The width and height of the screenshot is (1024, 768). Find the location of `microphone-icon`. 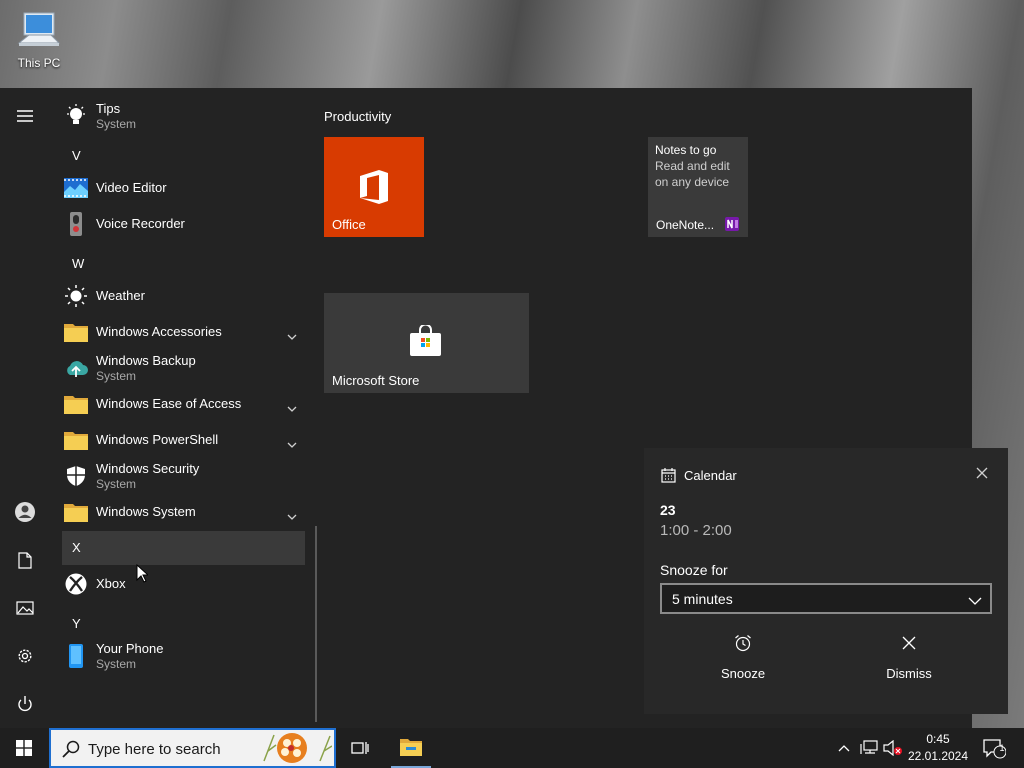

microphone-icon is located at coordinates (76, 224).